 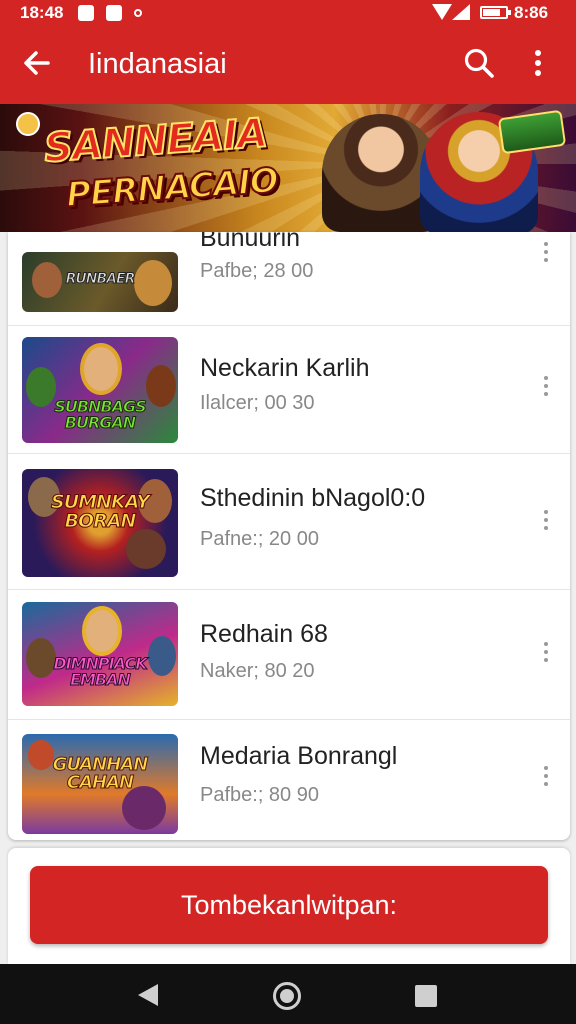 I want to click on game-meta: Naker; 80 20, so click(x=257, y=671).